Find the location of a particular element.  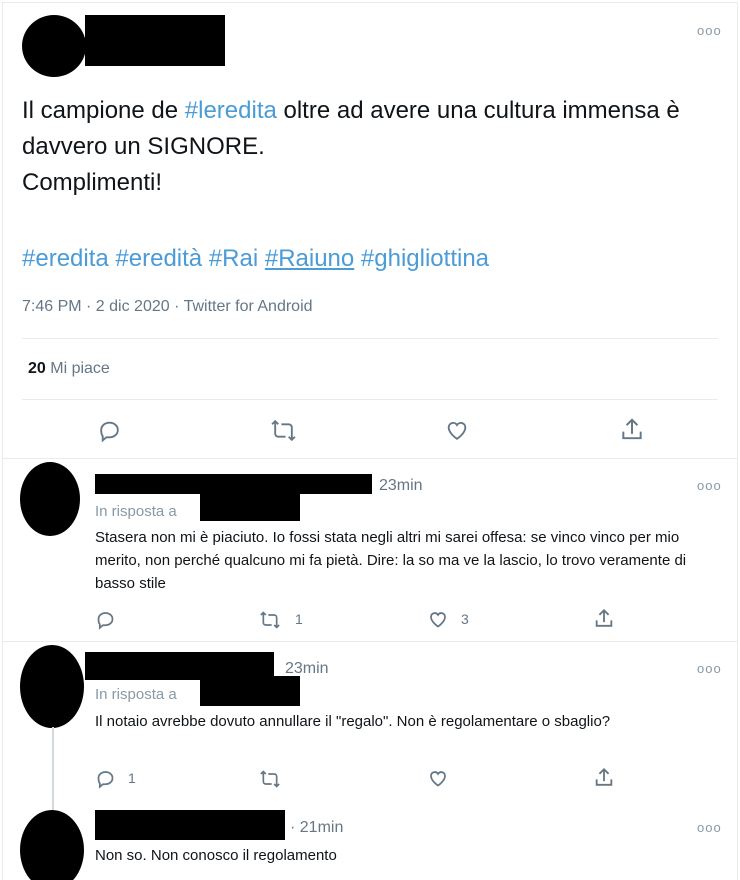

hashtag-link: #eredita is located at coordinates (65, 258).